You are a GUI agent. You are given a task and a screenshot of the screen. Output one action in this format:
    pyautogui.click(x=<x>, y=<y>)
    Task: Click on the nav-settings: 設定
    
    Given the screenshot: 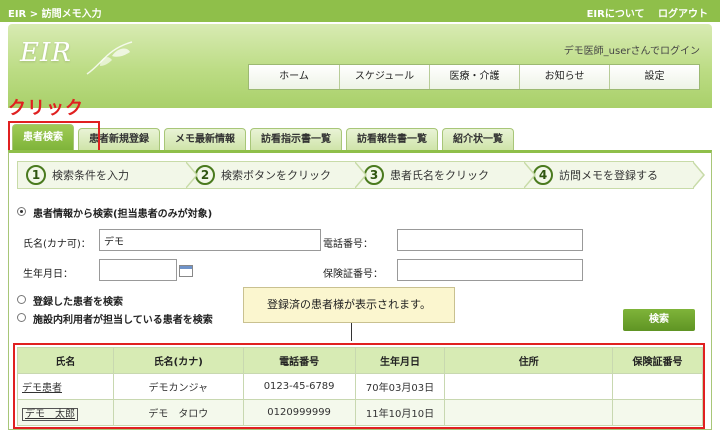 What is the action you would take?
    pyautogui.click(x=654, y=77)
    